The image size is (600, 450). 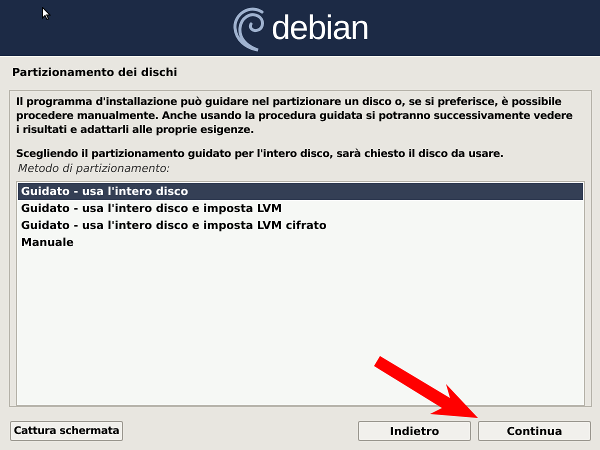 What do you see at coordinates (295, 116) in the screenshot?
I see `description-text: Il programma d'installazione può guidare nel partizionare un disco o, se si preferisce, è possibile procedere manualmente. Anche usando la procedura guidata si potranno successivamente vedere i risultati e adattarli alle proprie esigenze.` at bounding box center [295, 116].